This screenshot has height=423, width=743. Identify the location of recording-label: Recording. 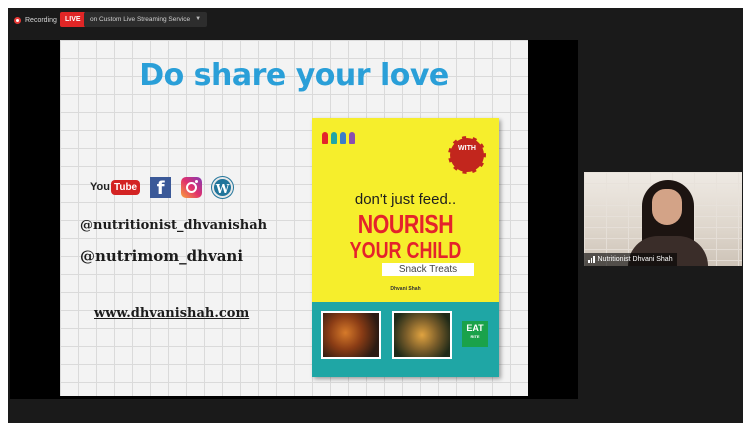
(41, 20).